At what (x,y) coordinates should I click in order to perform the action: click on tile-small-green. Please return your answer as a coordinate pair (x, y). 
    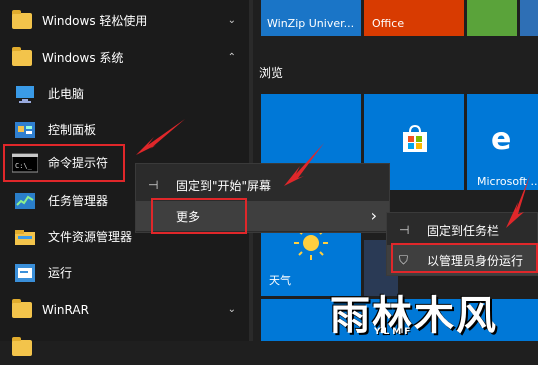
    Looking at the image, I should click on (492, 18).